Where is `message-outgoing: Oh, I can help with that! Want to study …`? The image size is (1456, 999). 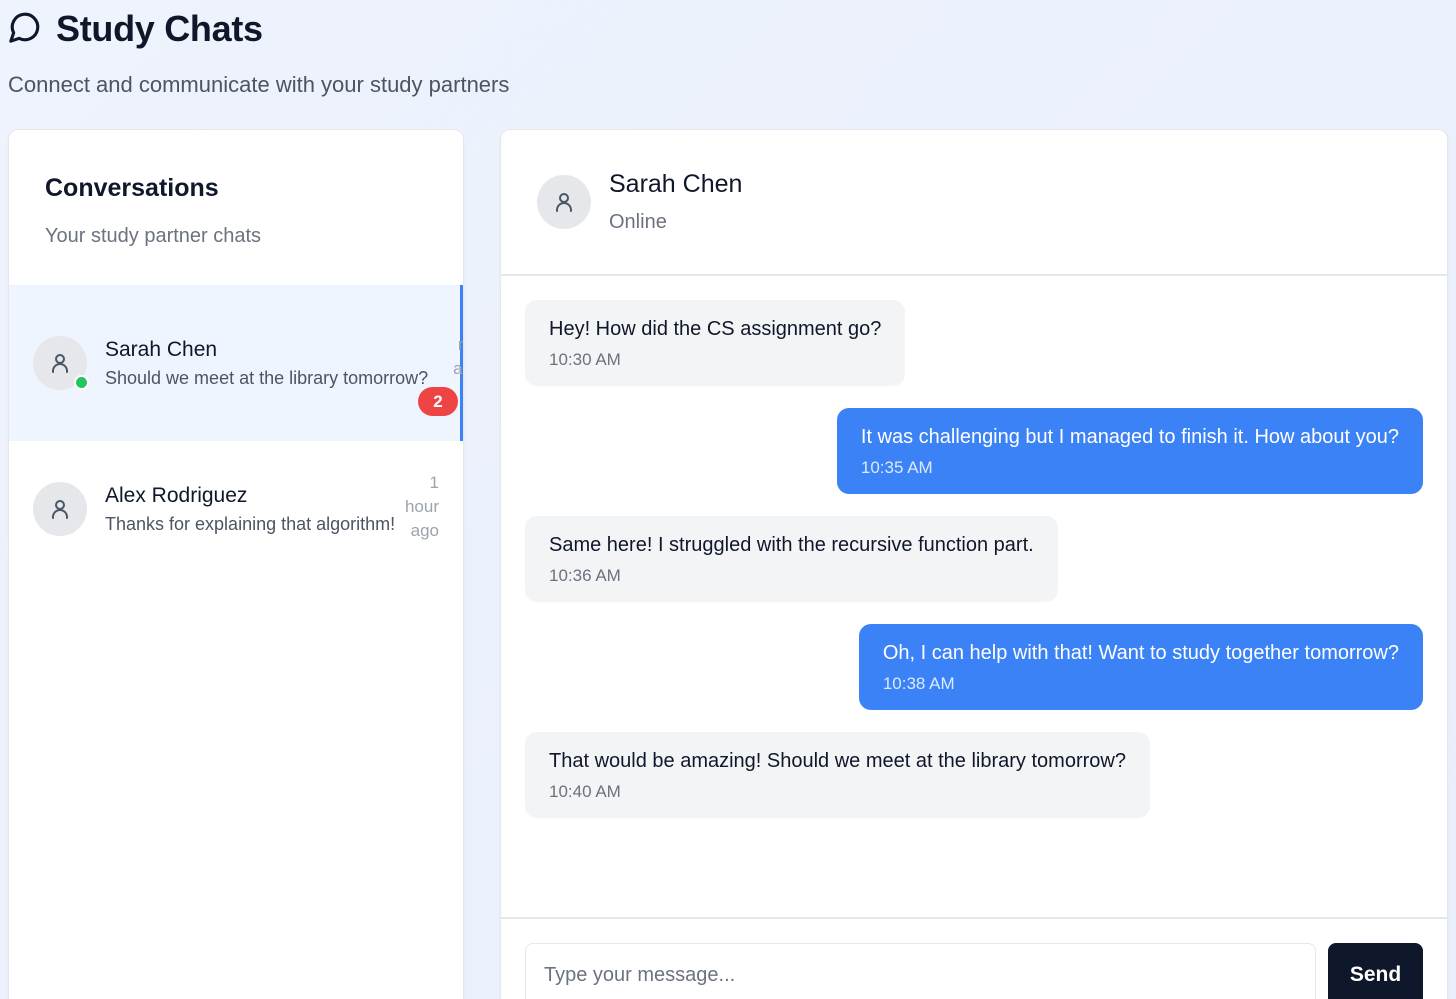 message-outgoing: Oh, I can help with that! Want to study … is located at coordinates (1140, 667).